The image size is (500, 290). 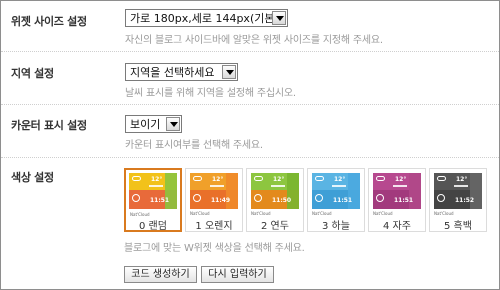 I want to click on preview-time: 11:52, so click(x=465, y=200).